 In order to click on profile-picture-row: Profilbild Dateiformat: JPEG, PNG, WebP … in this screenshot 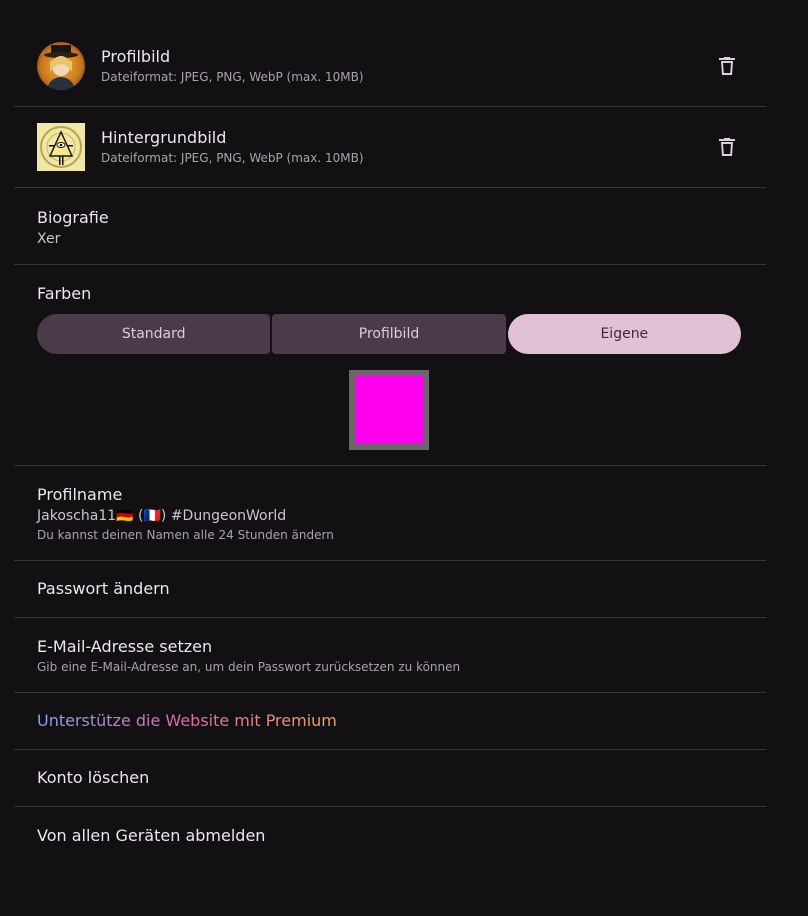, I will do `click(390, 66)`.